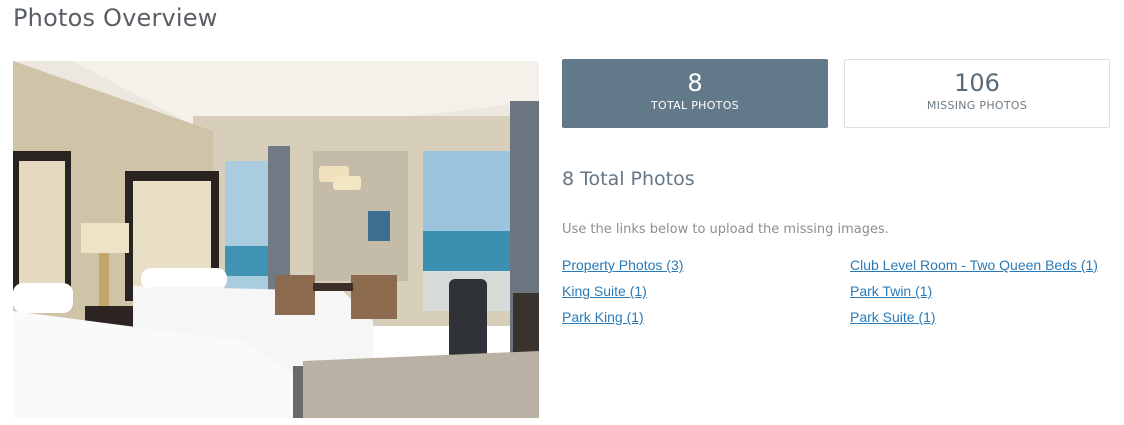 The image size is (1124, 425). I want to click on total-photos-label: TOTAL PHOTOS, so click(695, 105).